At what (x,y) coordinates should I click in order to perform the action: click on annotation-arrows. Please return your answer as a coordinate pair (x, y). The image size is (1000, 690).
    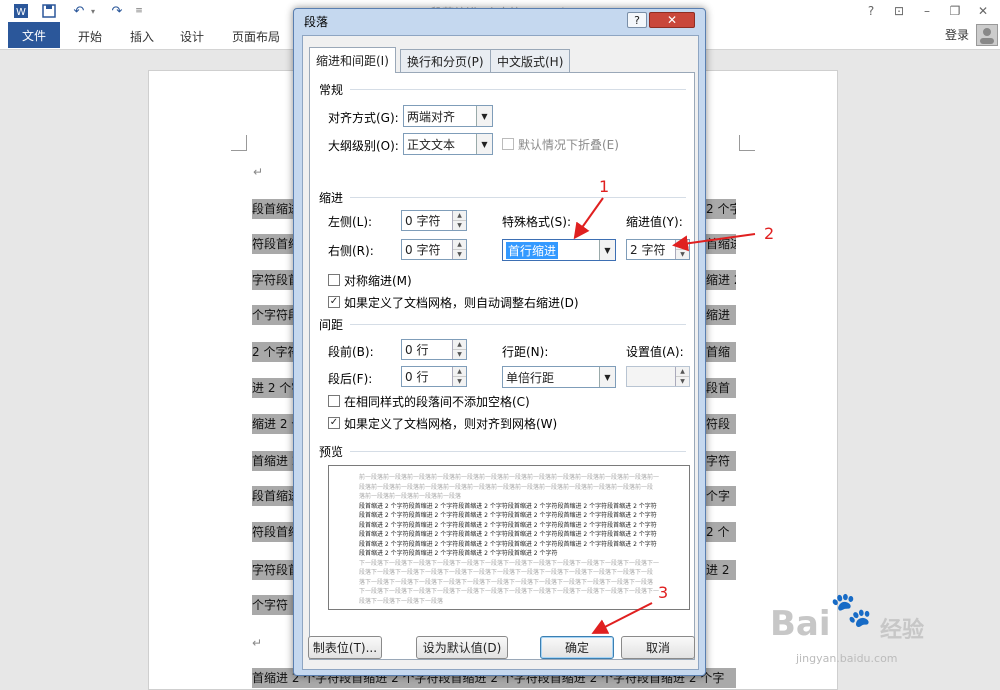
    Looking at the image, I should click on (664, 415).